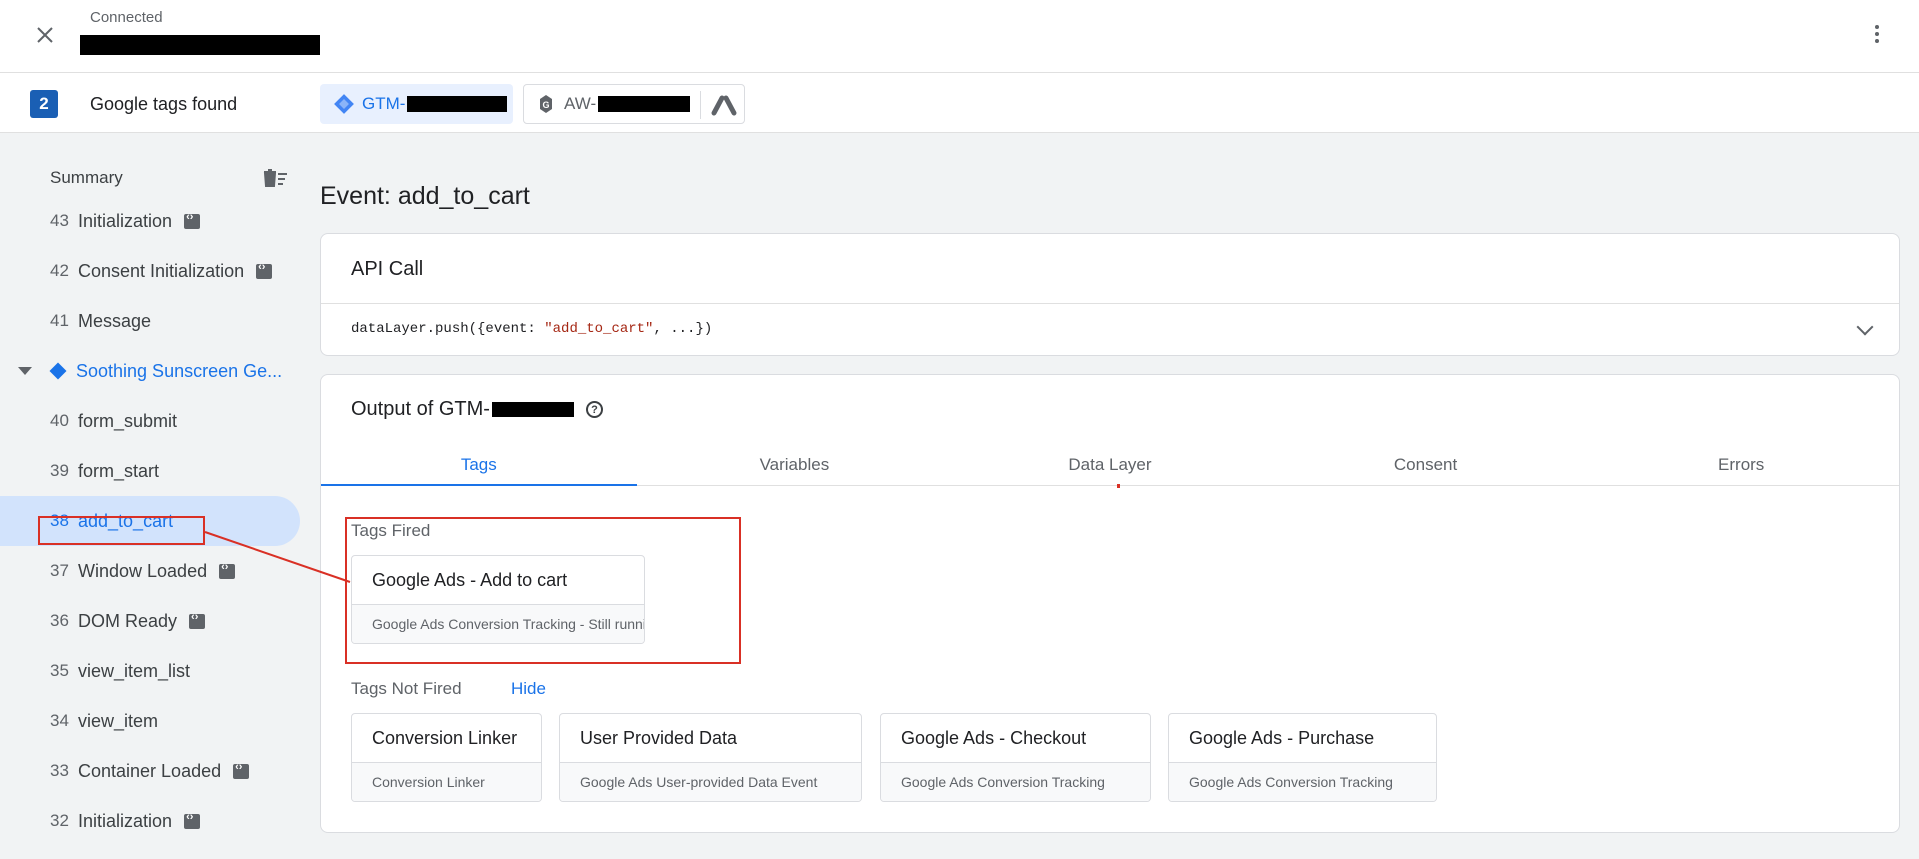  I want to click on tags-found-label: Google tags found, so click(164, 104).